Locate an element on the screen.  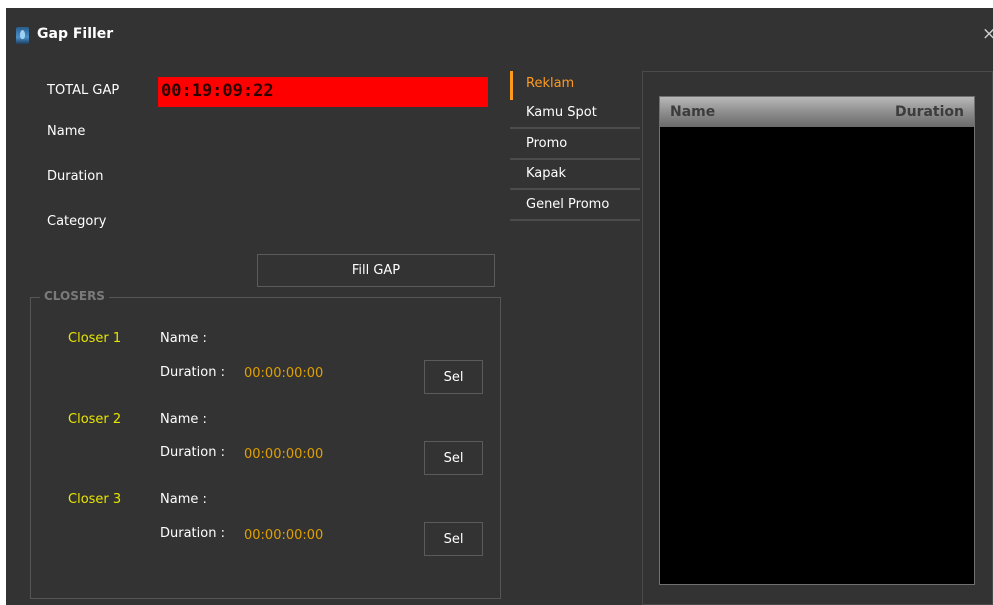
closer-1-duration-value: 00:00:00:00 is located at coordinates (284, 373).